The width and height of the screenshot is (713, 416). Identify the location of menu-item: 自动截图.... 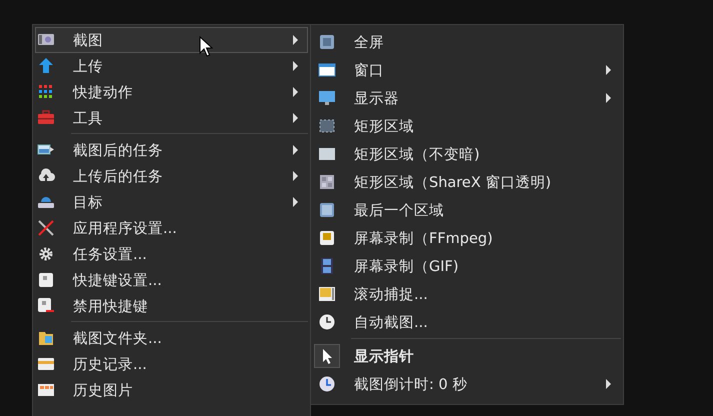
(467, 322).